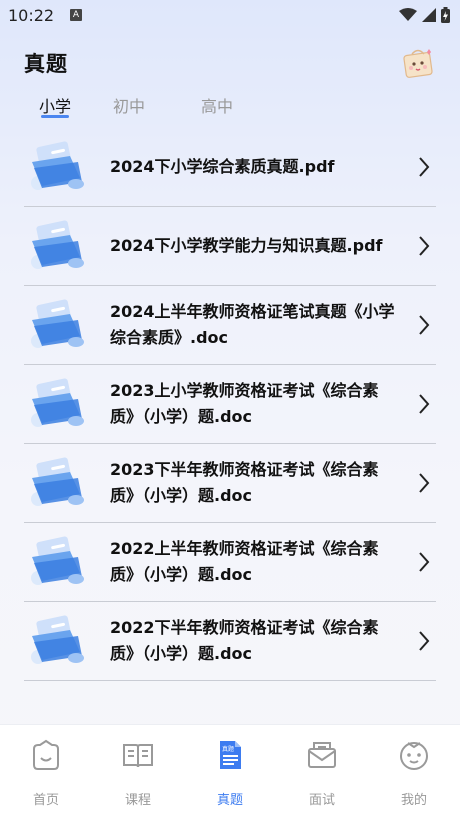 The image size is (460, 818). Describe the element at coordinates (322, 771) in the screenshot. I see `nav-interview: 面试` at that location.